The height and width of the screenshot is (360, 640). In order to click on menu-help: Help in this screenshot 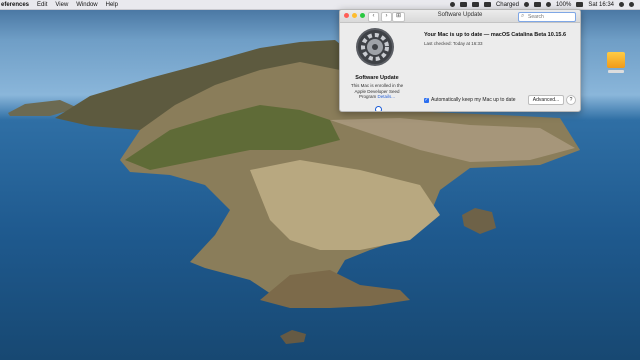, I will do `click(112, 5)`.